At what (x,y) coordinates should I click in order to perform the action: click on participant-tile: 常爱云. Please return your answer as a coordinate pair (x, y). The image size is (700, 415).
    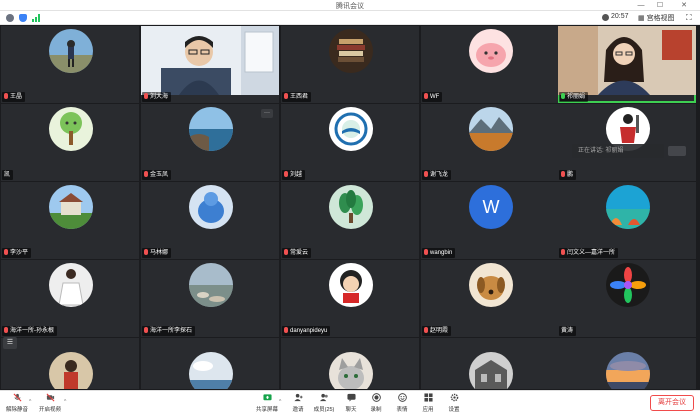
    Looking at the image, I should click on (350, 220).